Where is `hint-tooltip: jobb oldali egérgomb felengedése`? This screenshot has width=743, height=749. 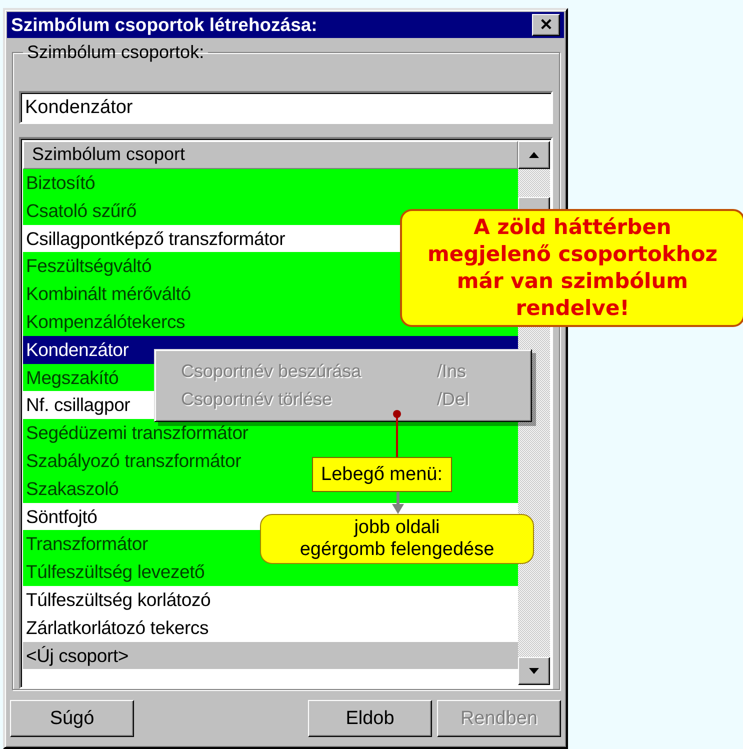
hint-tooltip: jobb oldali egérgomb felengedése is located at coordinates (397, 539).